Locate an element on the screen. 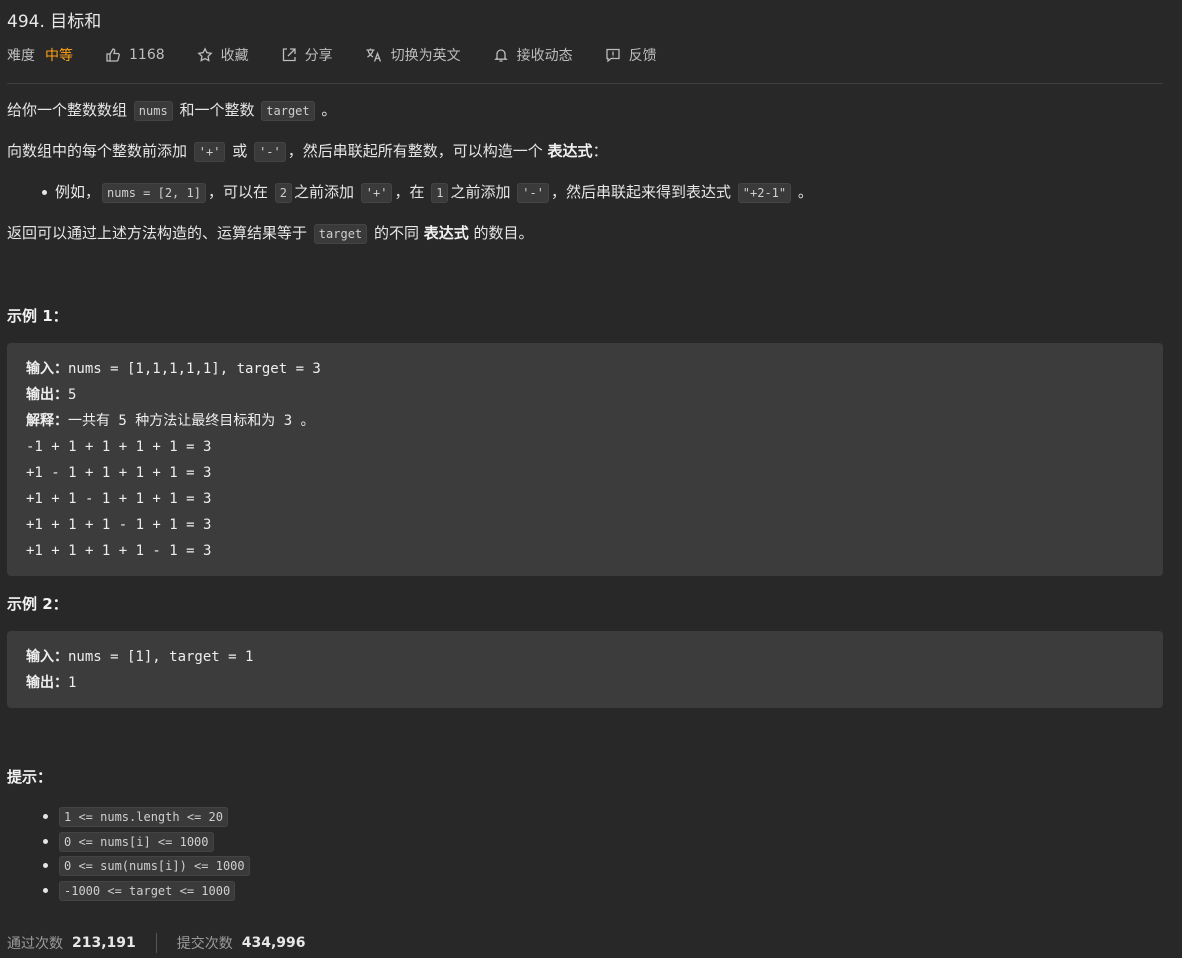 The width and height of the screenshot is (1182, 958). subscribe-label: 接收动态 is located at coordinates (544, 56).